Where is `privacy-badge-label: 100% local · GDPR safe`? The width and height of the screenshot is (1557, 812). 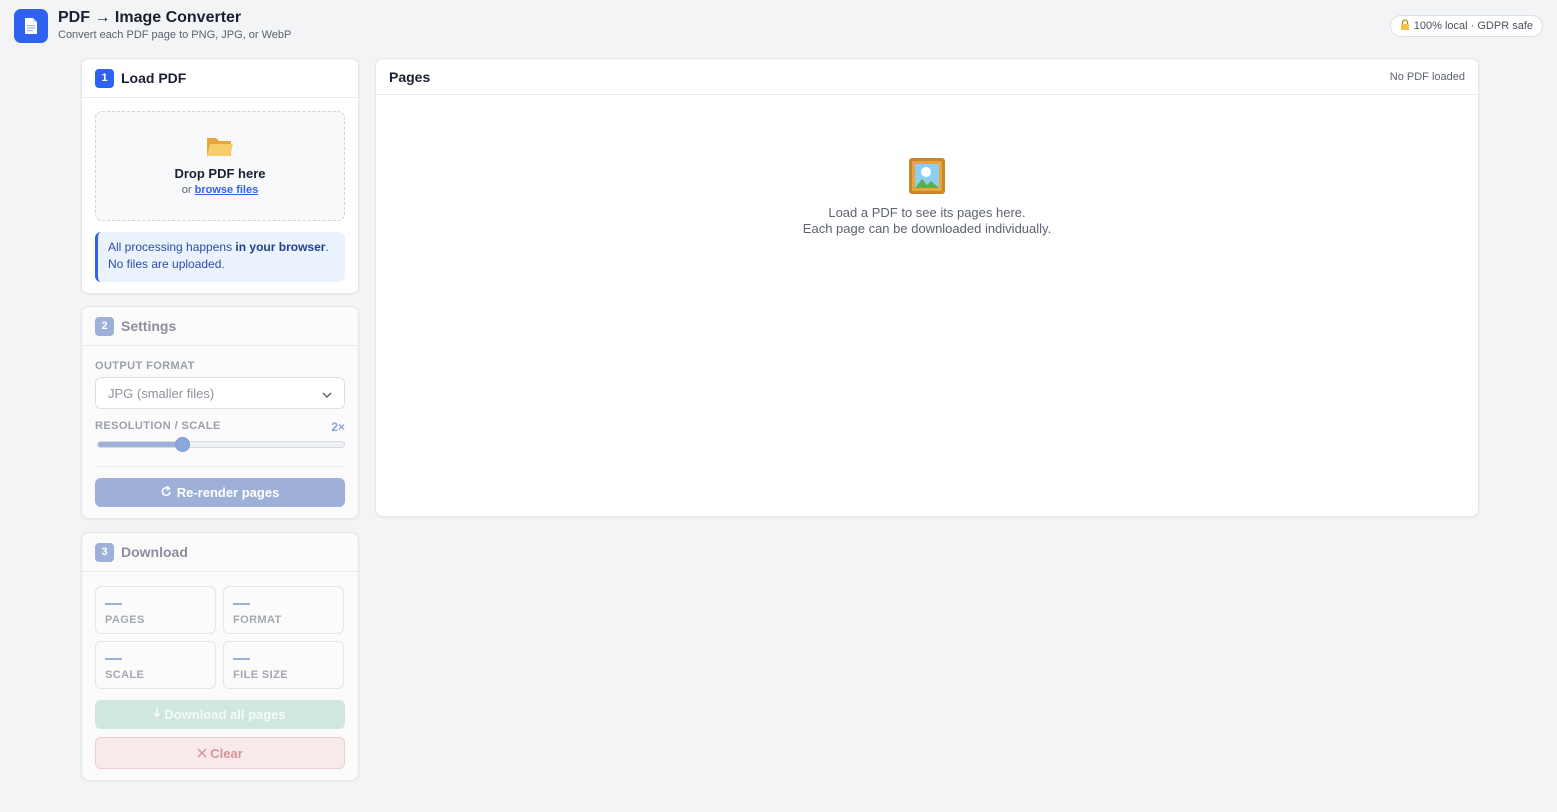
privacy-badge-label: 100% local · GDPR safe is located at coordinates (1473, 26).